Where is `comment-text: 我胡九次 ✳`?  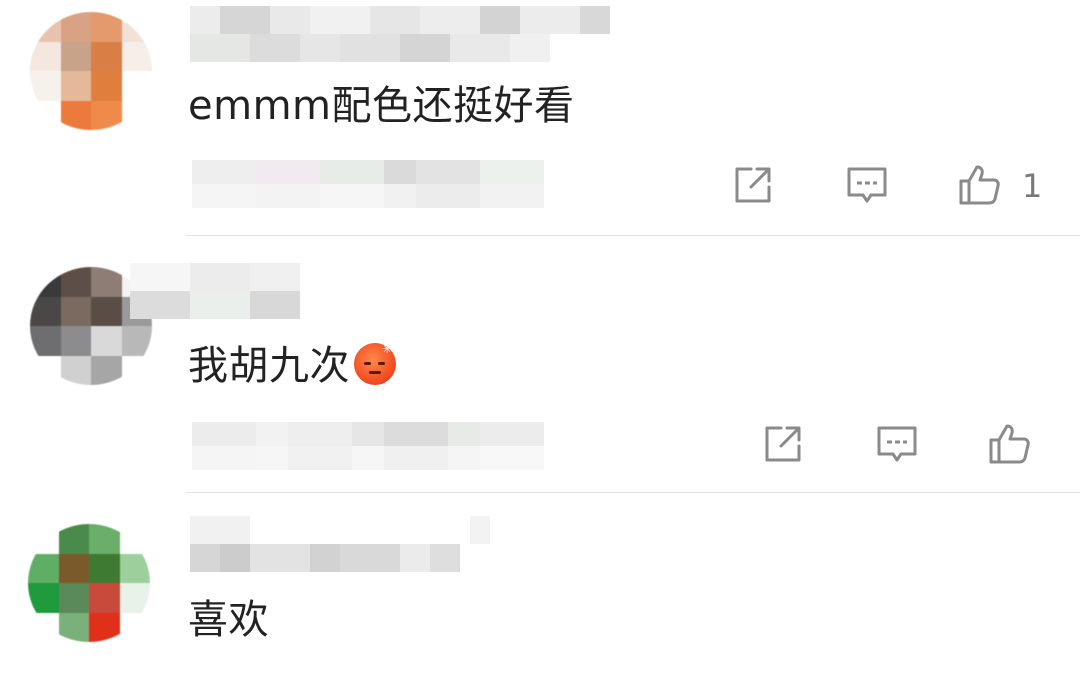 comment-text: 我胡九次 ✳ is located at coordinates (292, 366).